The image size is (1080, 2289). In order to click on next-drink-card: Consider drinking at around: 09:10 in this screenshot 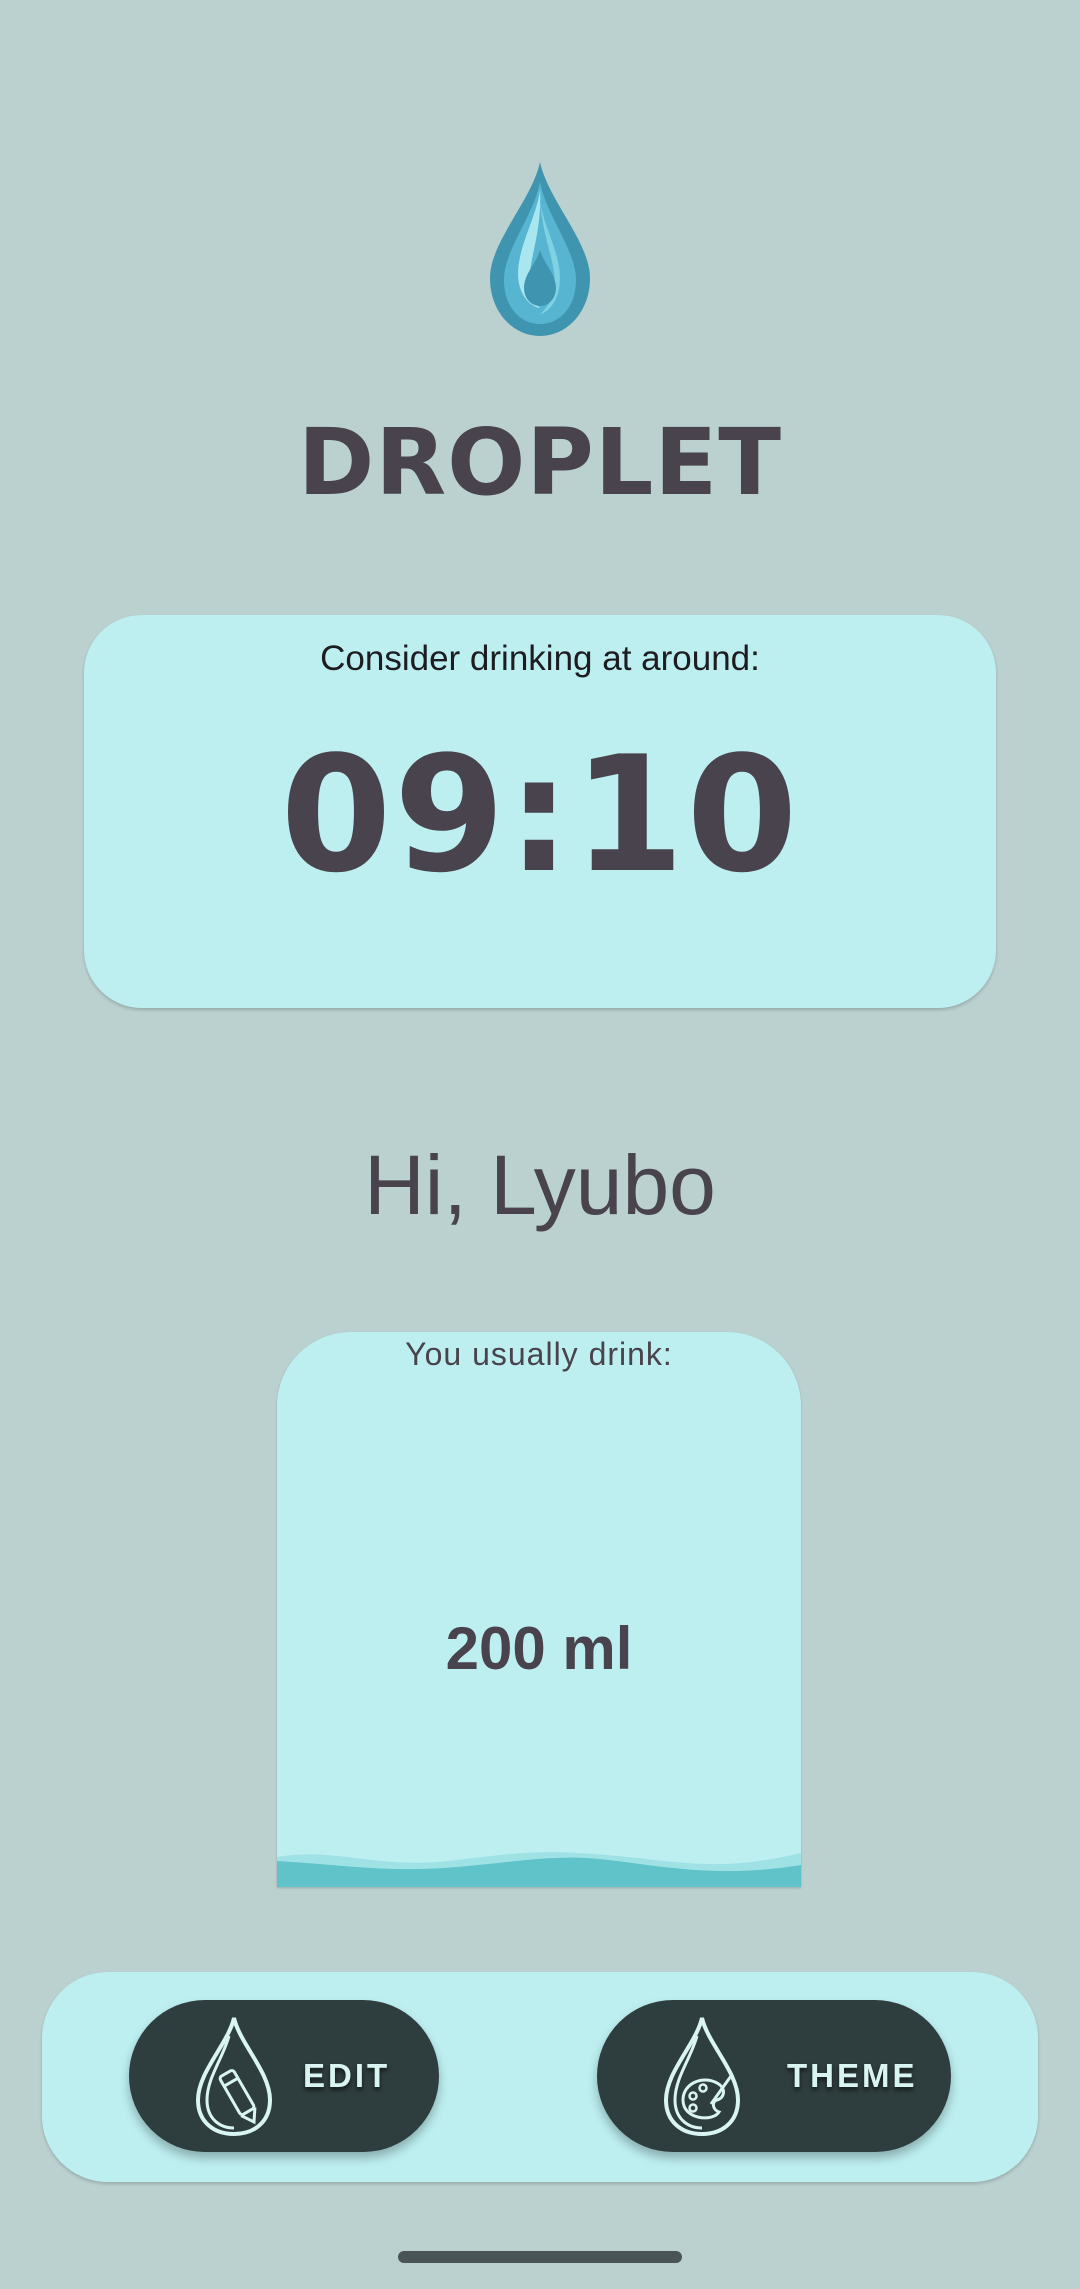, I will do `click(540, 811)`.